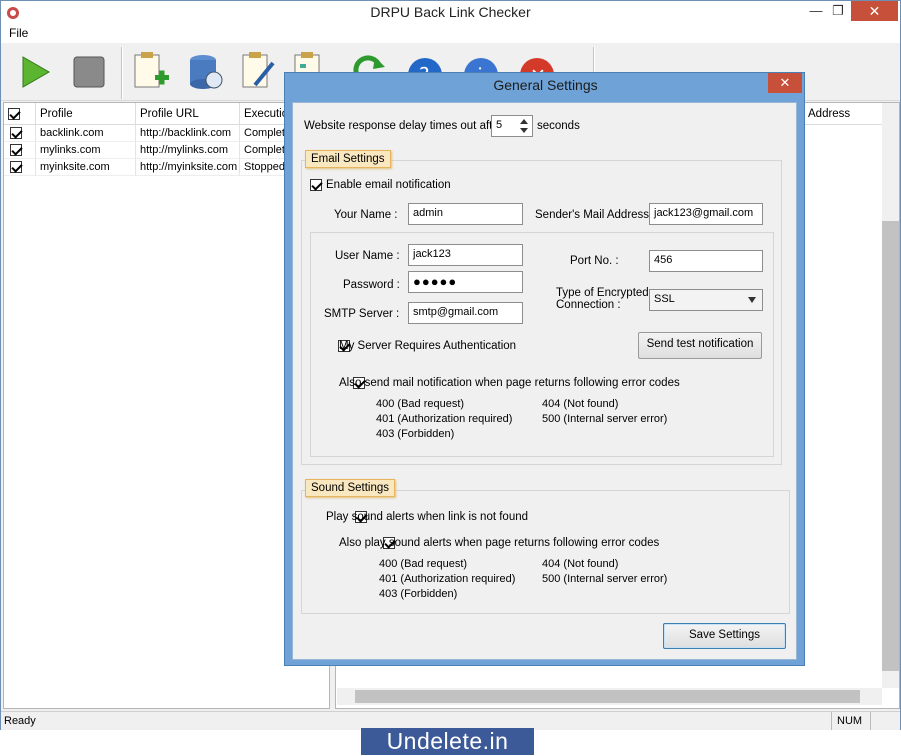 The image size is (901, 756). Describe the element at coordinates (362, 314) in the screenshot. I see `smtp-server-label: SMTP Server :` at that location.